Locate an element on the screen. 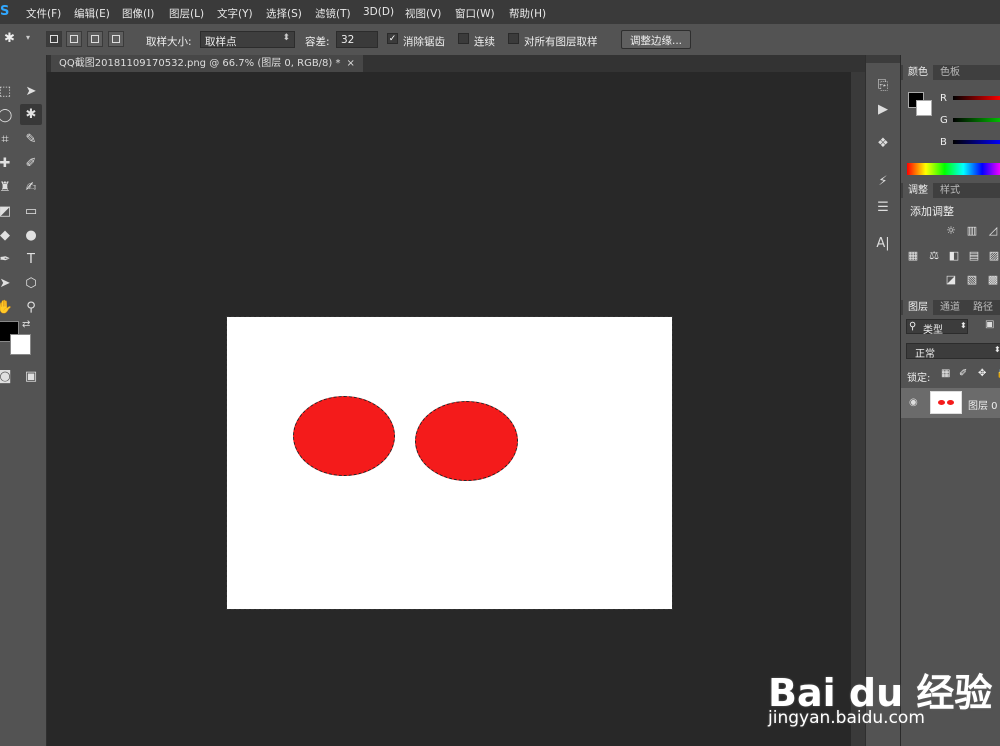  marquee-tool-icon: ⬚ is located at coordinates (8, 91).